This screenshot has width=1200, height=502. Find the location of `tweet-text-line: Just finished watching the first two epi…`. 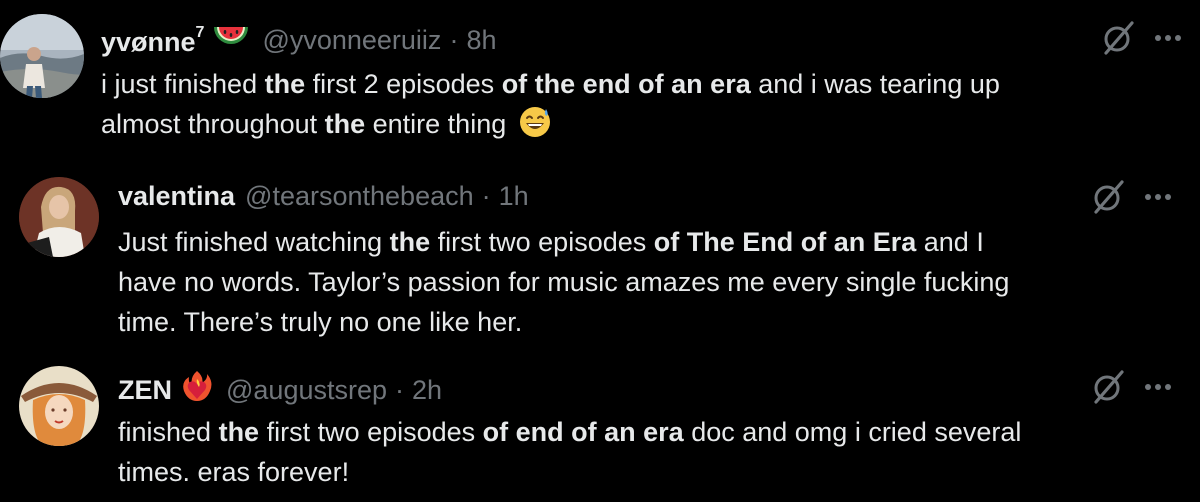

tweet-text-line: Just finished watching the first two epi… is located at coordinates (551, 242).